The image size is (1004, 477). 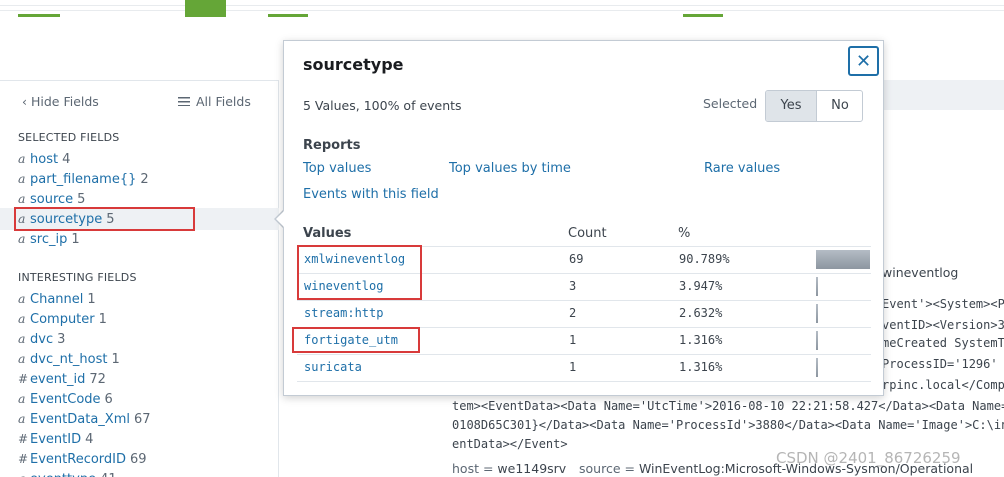 I want to click on event-text: rpinc.local</Compu, so click(x=943, y=385).